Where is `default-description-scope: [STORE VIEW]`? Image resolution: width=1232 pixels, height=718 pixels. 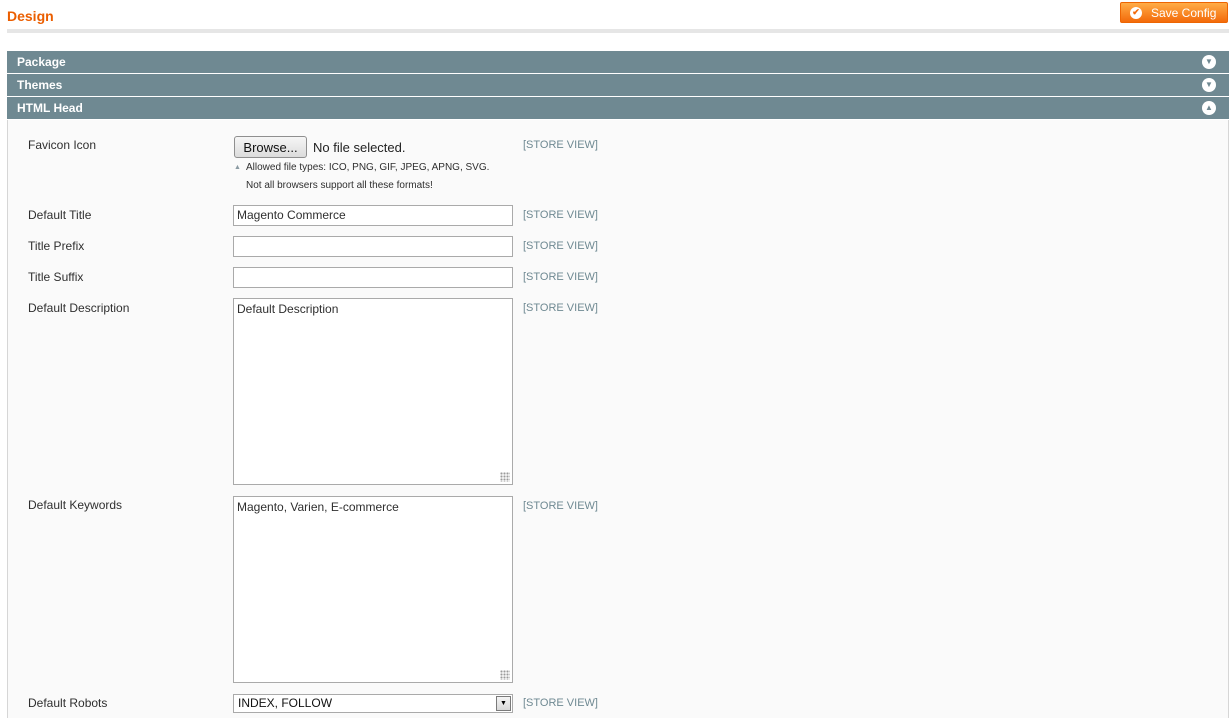
default-description-scope: [STORE VIEW] is located at coordinates (560, 308).